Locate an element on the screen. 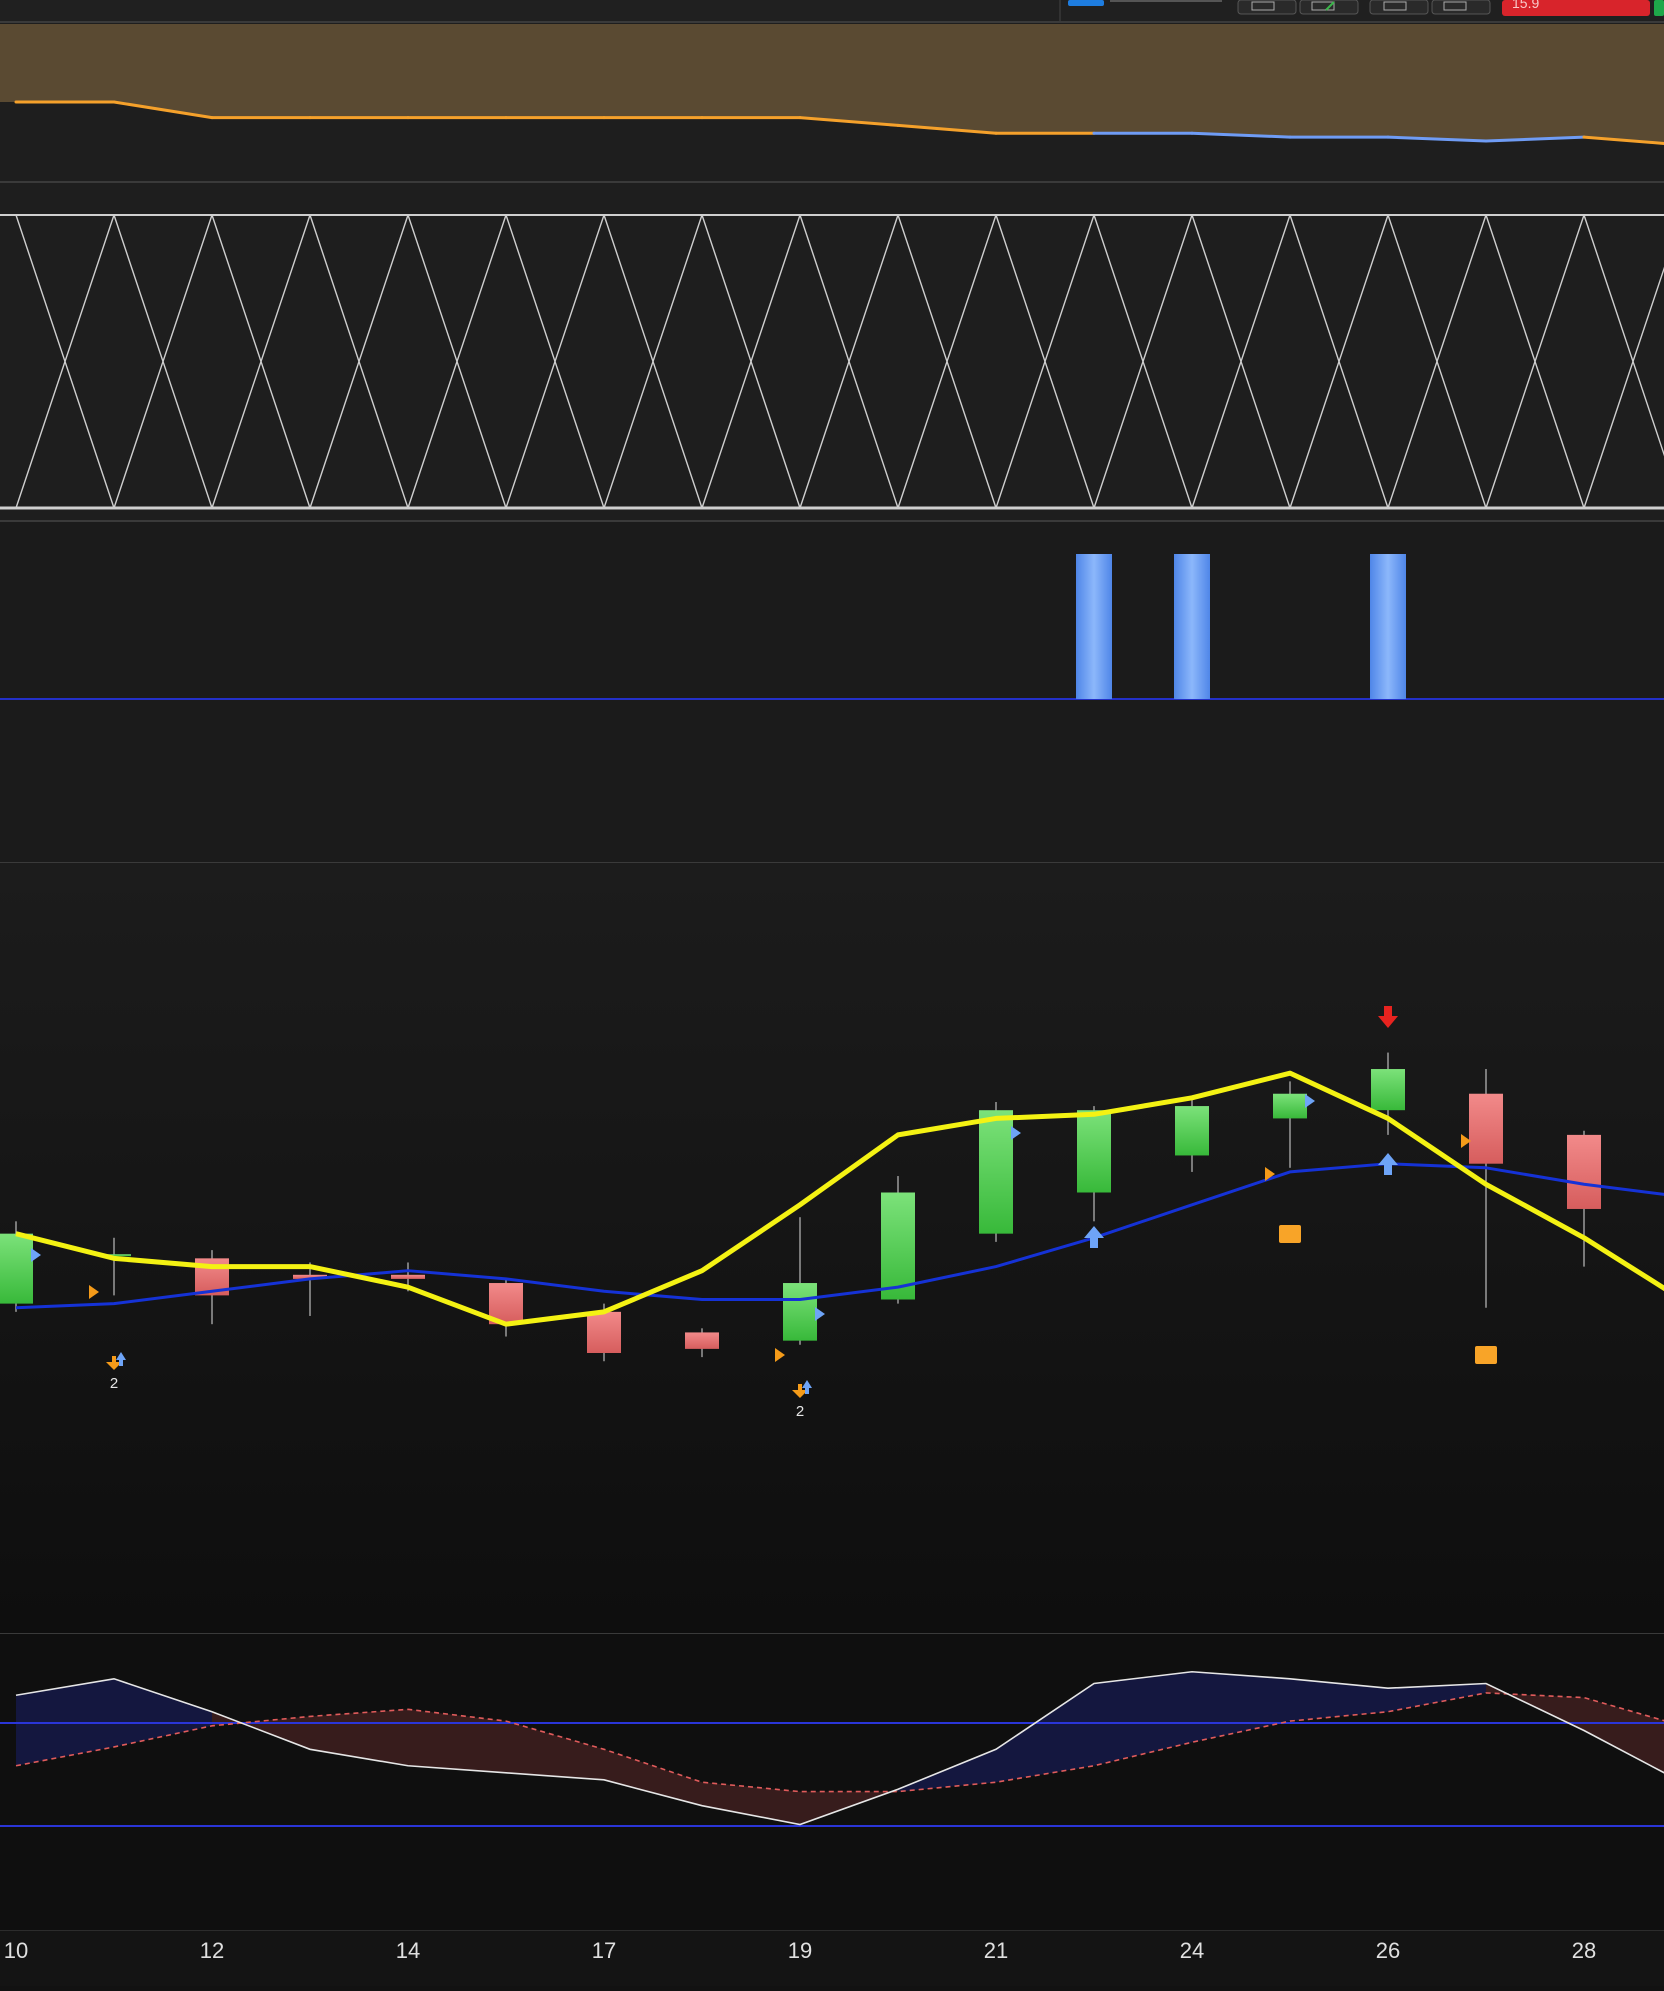 Image resolution: width=1664 pixels, height=1991 pixels. x-axis-tick-label: 19 is located at coordinates (800, 1950).